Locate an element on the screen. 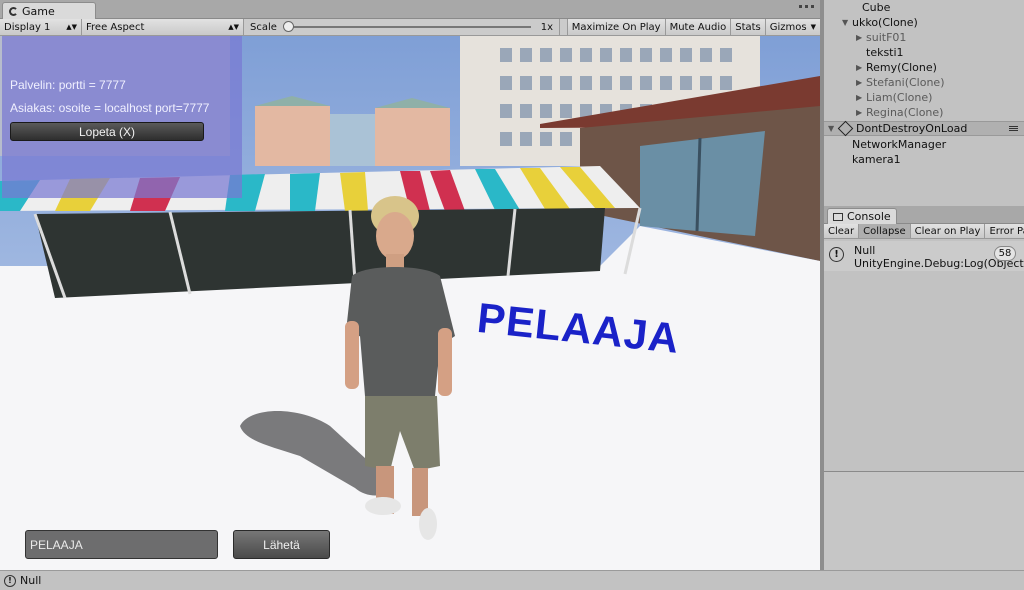 This screenshot has width=1024, height=590. hierarchy-item: ▶ Regina(Clone) is located at coordinates (924, 112).